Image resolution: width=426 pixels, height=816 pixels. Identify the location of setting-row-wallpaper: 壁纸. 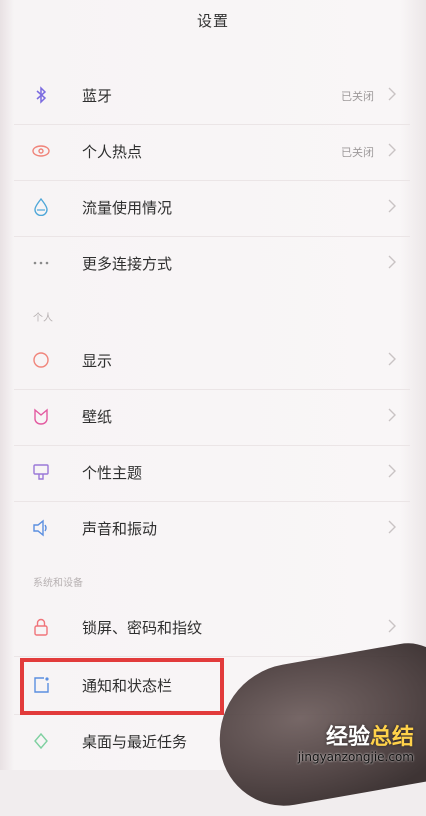
(212, 417).